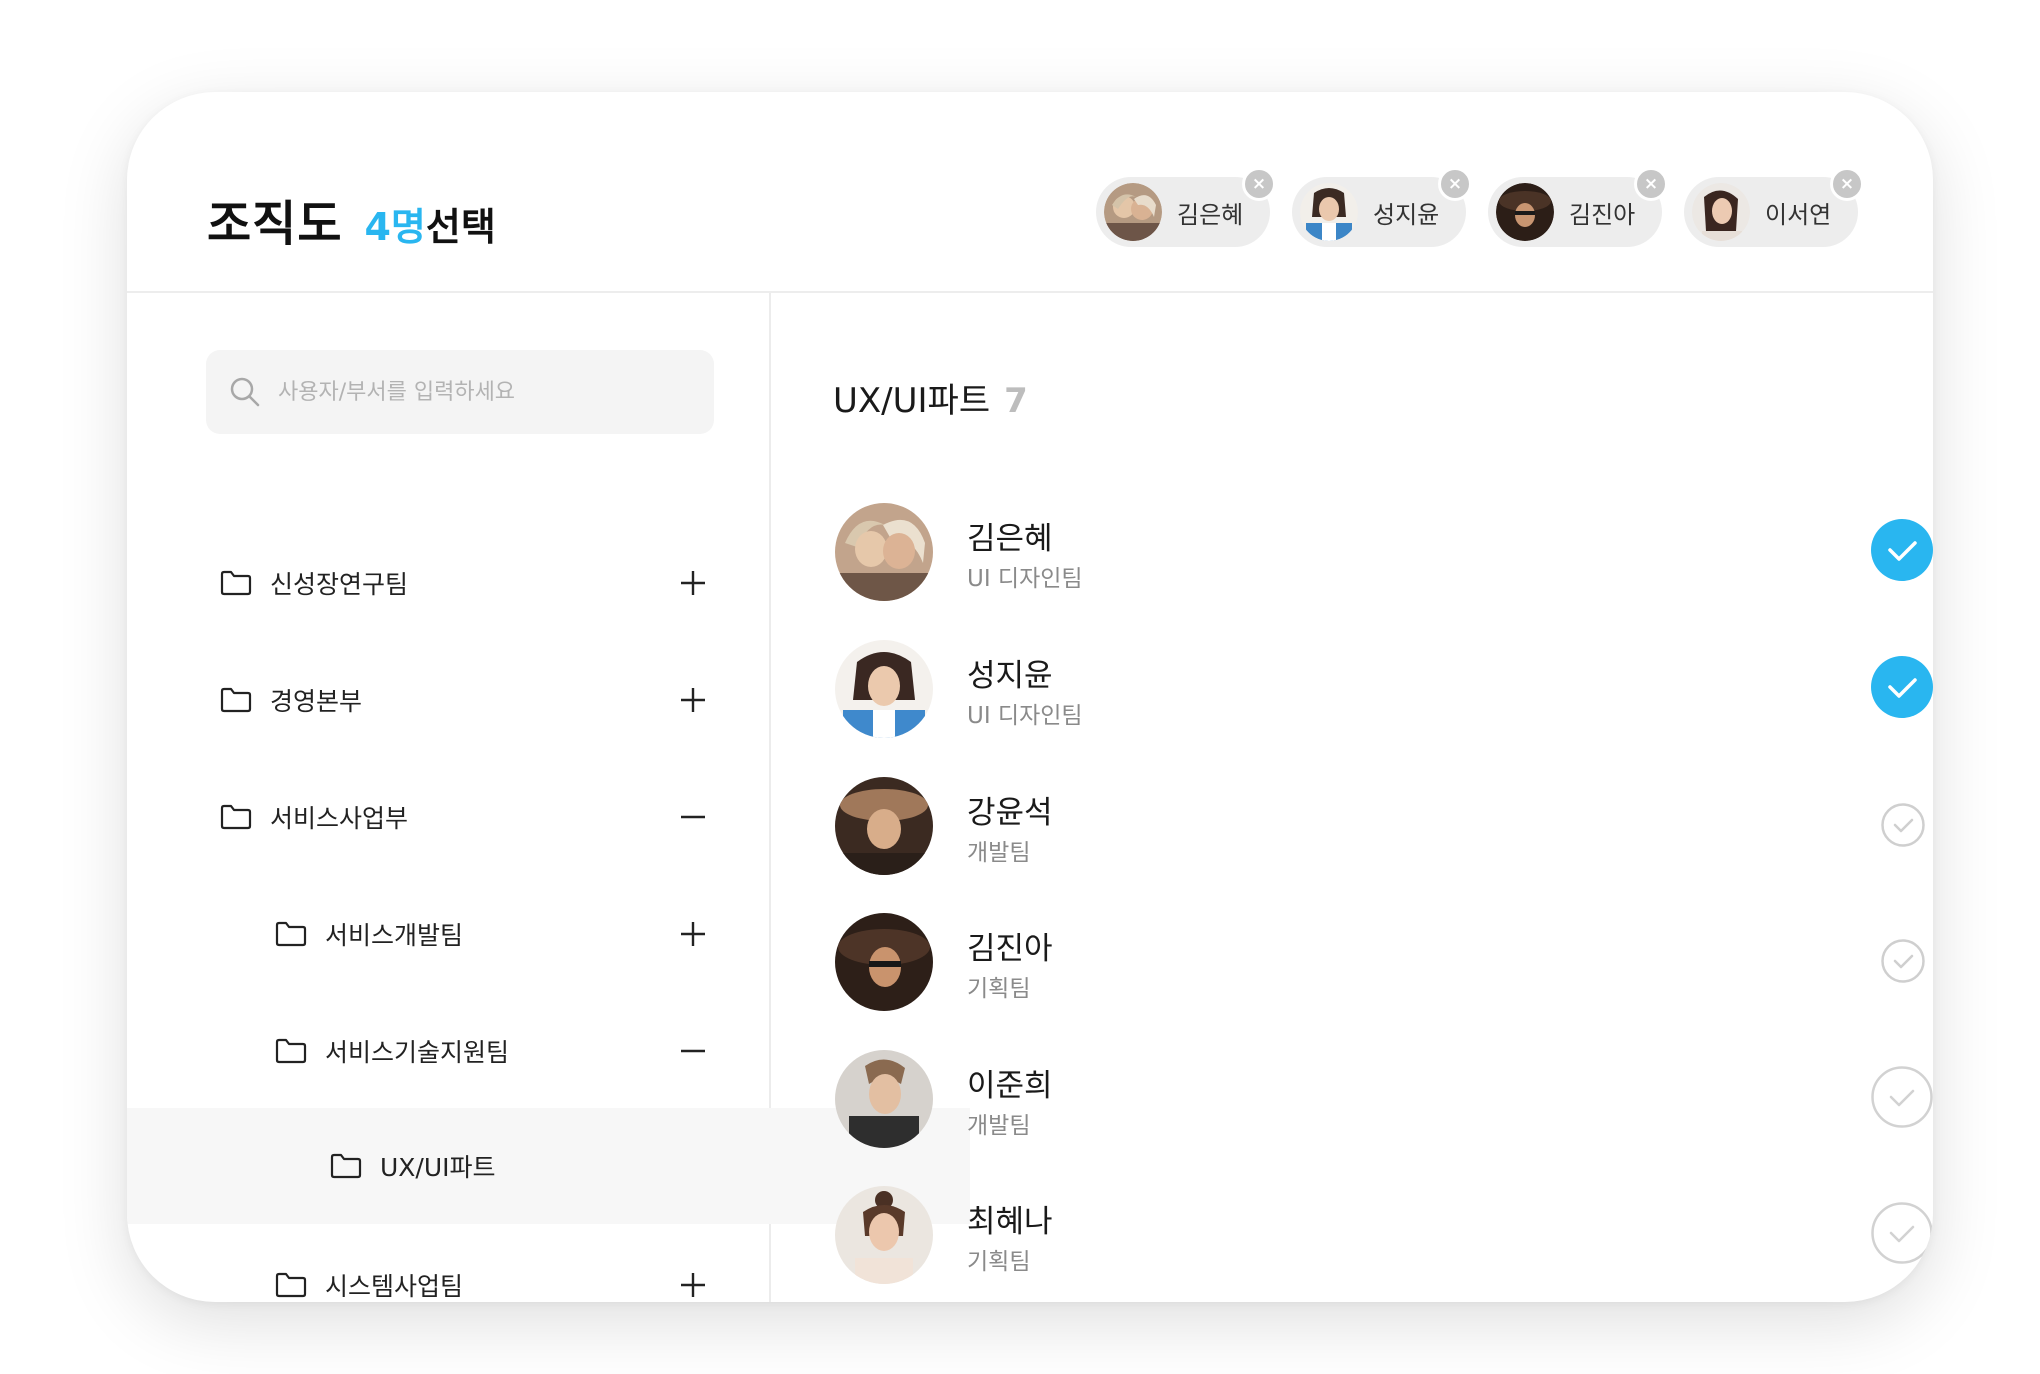 The height and width of the screenshot is (1374, 2040). Describe the element at coordinates (339, 584) in the screenshot. I see `tree-item-label: 신성장연구팀` at that location.